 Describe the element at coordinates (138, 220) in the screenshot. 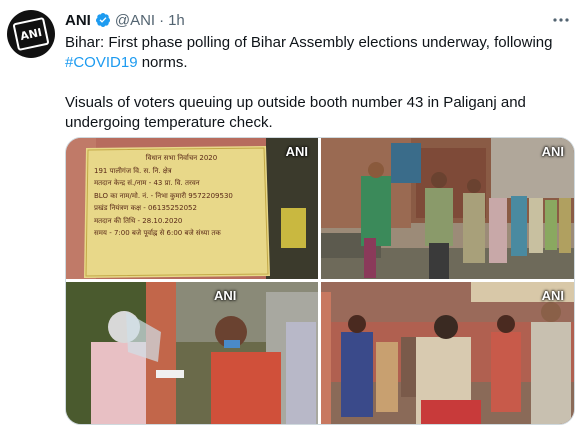

I see `sign-line-6: मतदान की तिथि - 28.10.2020` at that location.